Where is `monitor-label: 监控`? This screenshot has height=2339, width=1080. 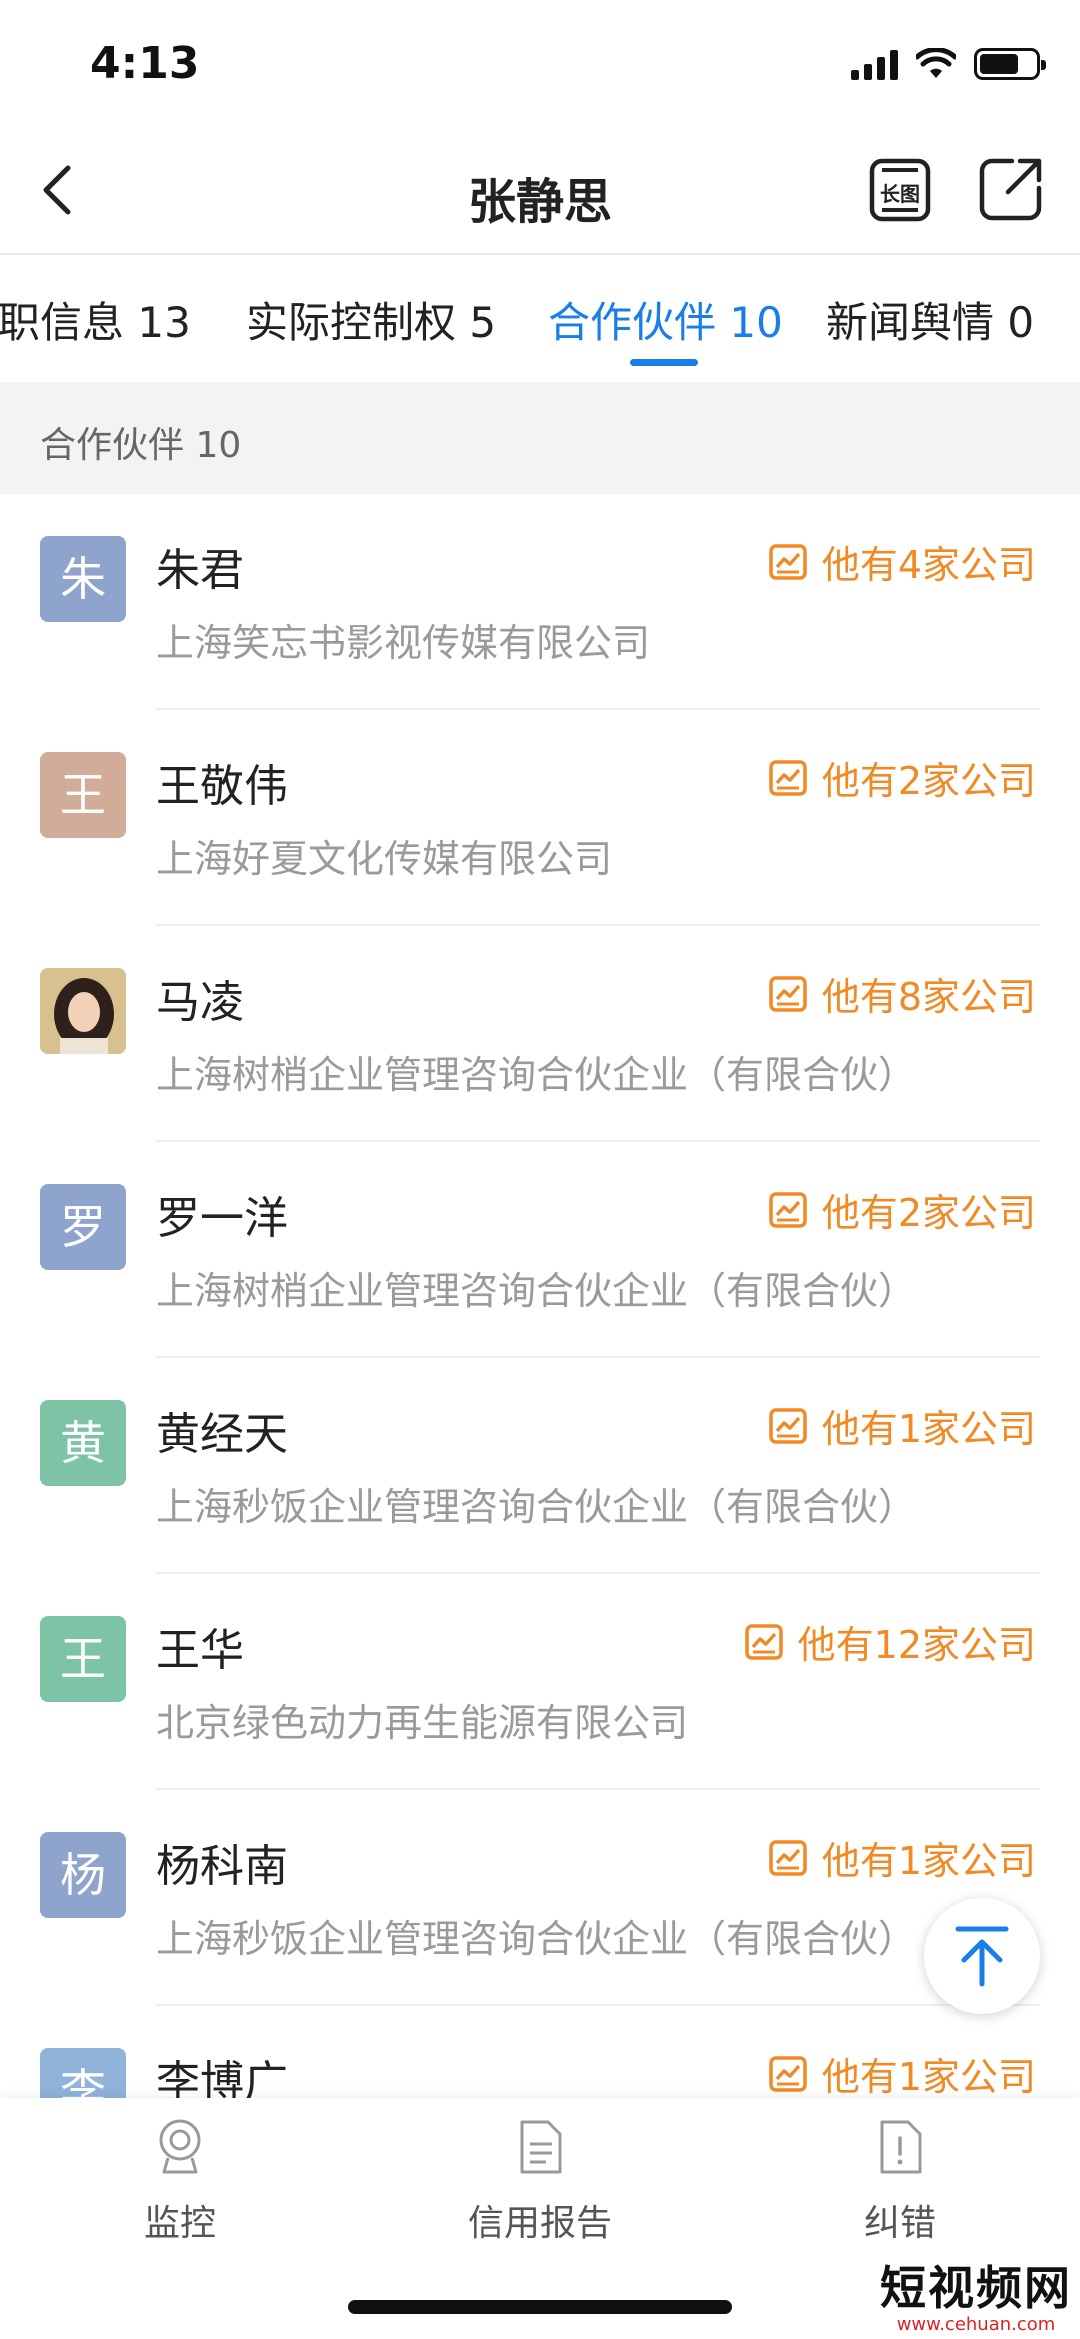
monitor-label: 监控 is located at coordinates (179, 2223).